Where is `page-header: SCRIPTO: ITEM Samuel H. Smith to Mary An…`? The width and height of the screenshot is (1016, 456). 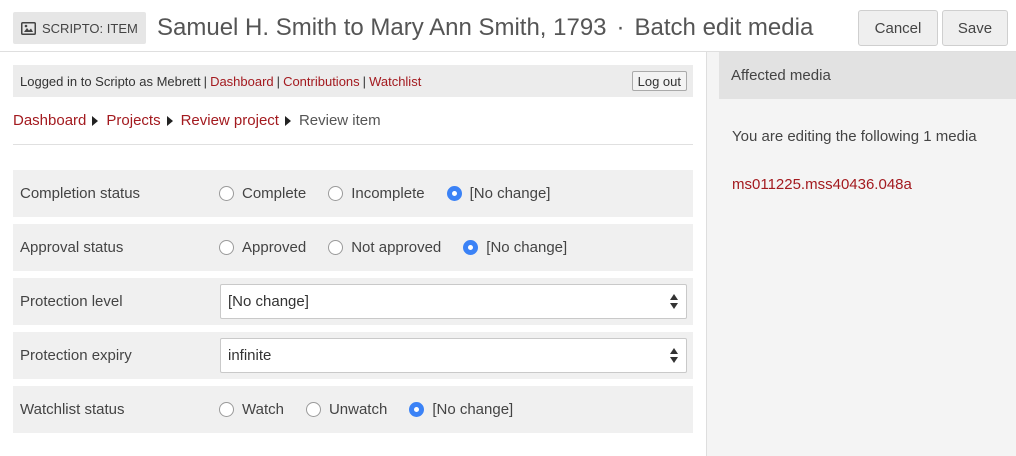 page-header: SCRIPTO: ITEM Samuel H. Smith to Mary An… is located at coordinates (508, 26).